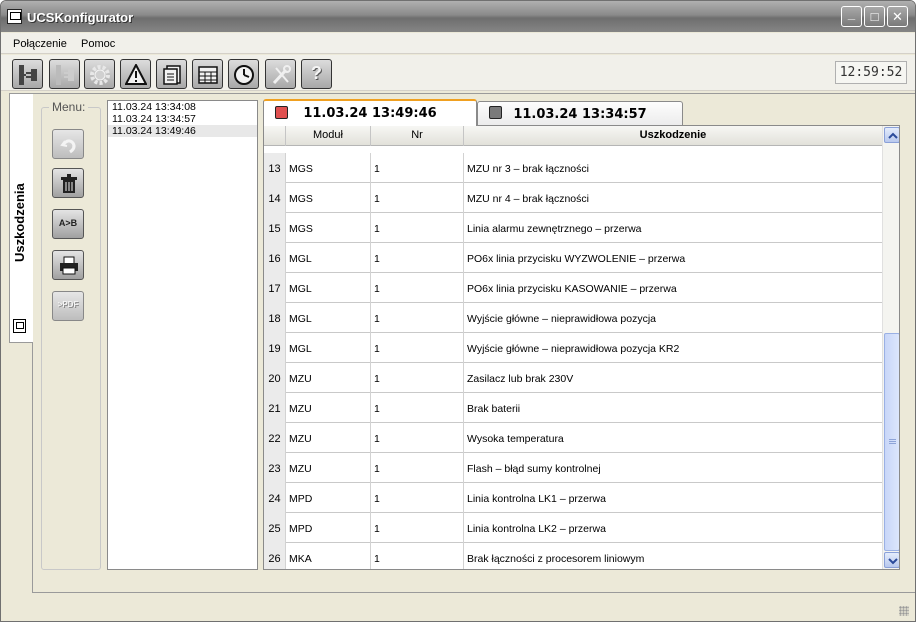 The image size is (916, 622). I want to click on scroll-up-button, so click(891, 135).